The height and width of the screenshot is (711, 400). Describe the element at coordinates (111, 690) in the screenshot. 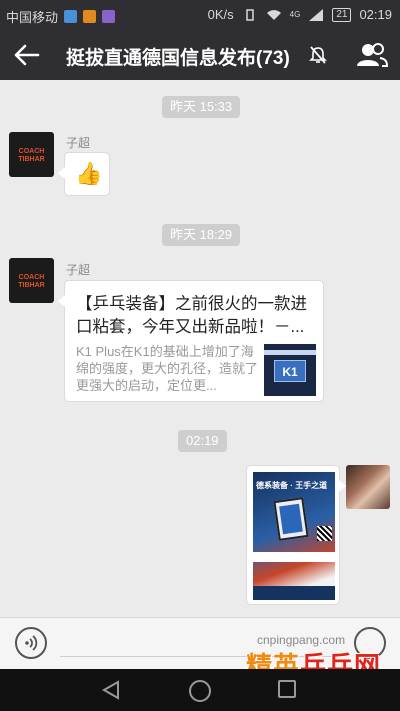

I see `nav-back-icon` at that location.